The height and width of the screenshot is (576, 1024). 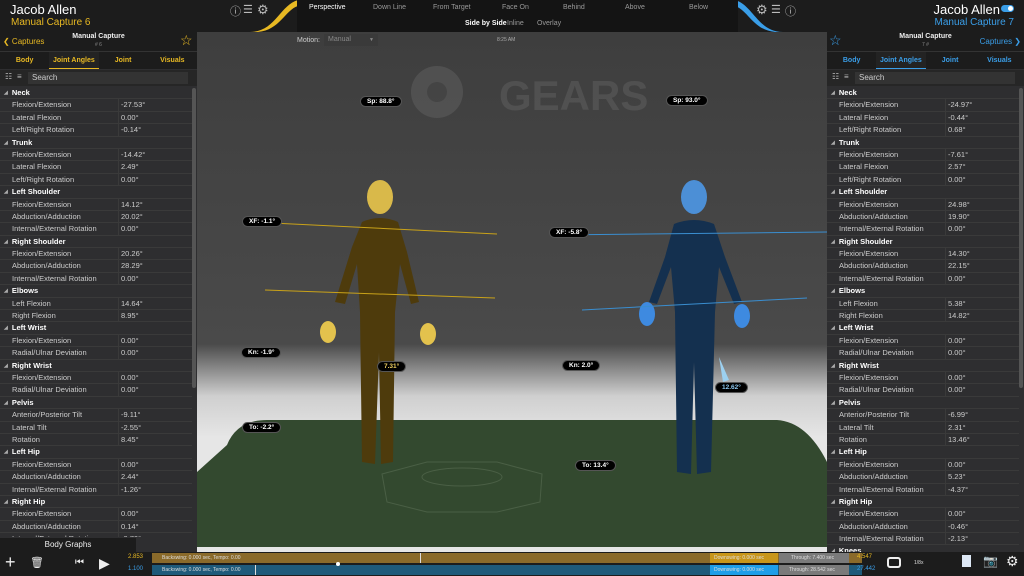 What do you see at coordinates (515, 7) in the screenshot?
I see `view-tab-face-on: Face On` at bounding box center [515, 7].